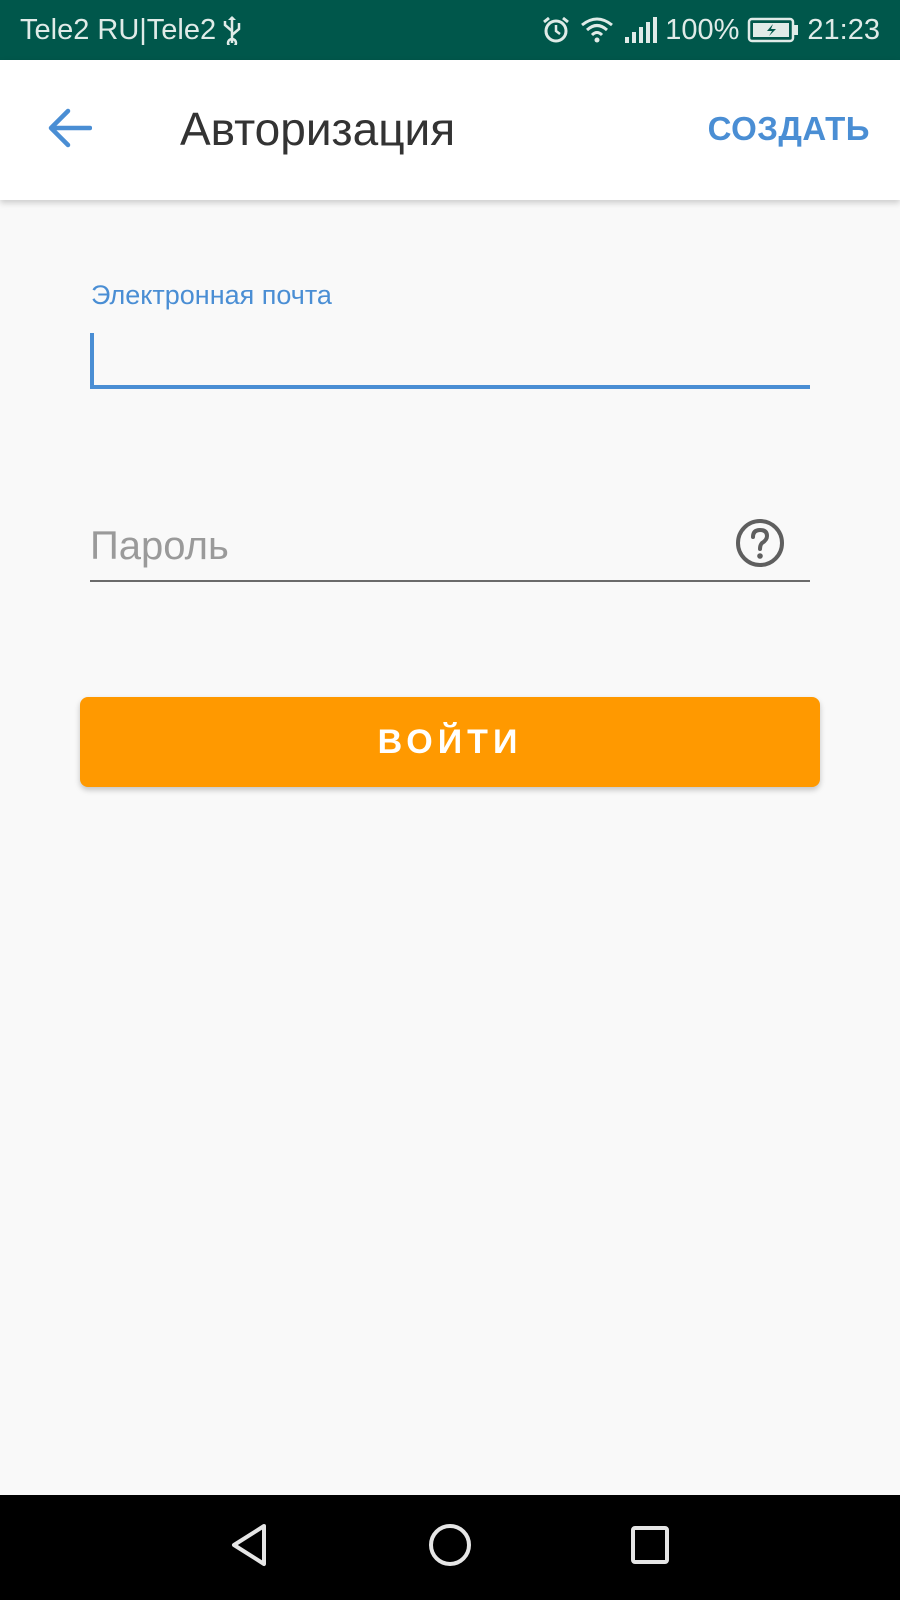  I want to click on battery-percent: 100%, so click(702, 29).